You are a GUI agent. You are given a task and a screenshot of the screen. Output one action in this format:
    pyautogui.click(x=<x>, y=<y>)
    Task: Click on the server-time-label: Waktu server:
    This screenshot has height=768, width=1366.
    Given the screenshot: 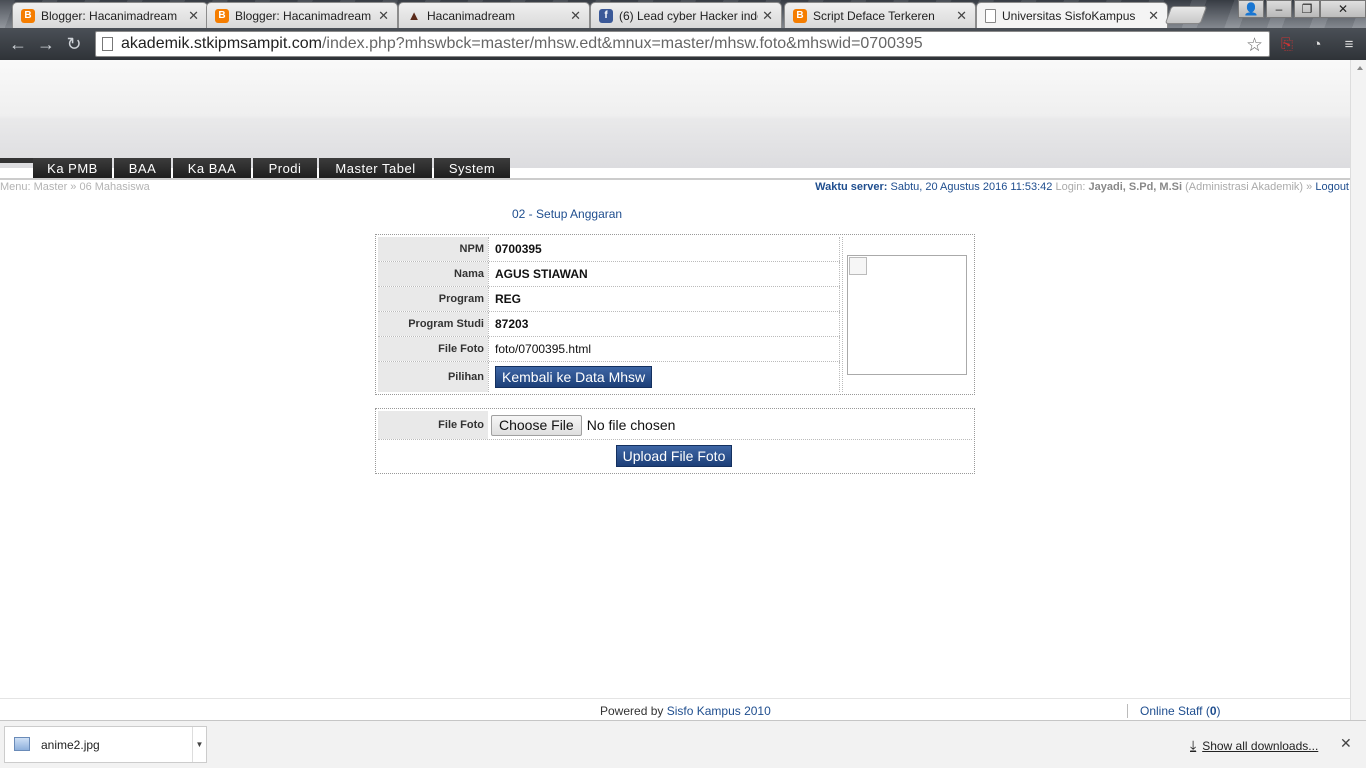 What is the action you would take?
    pyautogui.click(x=851, y=187)
    